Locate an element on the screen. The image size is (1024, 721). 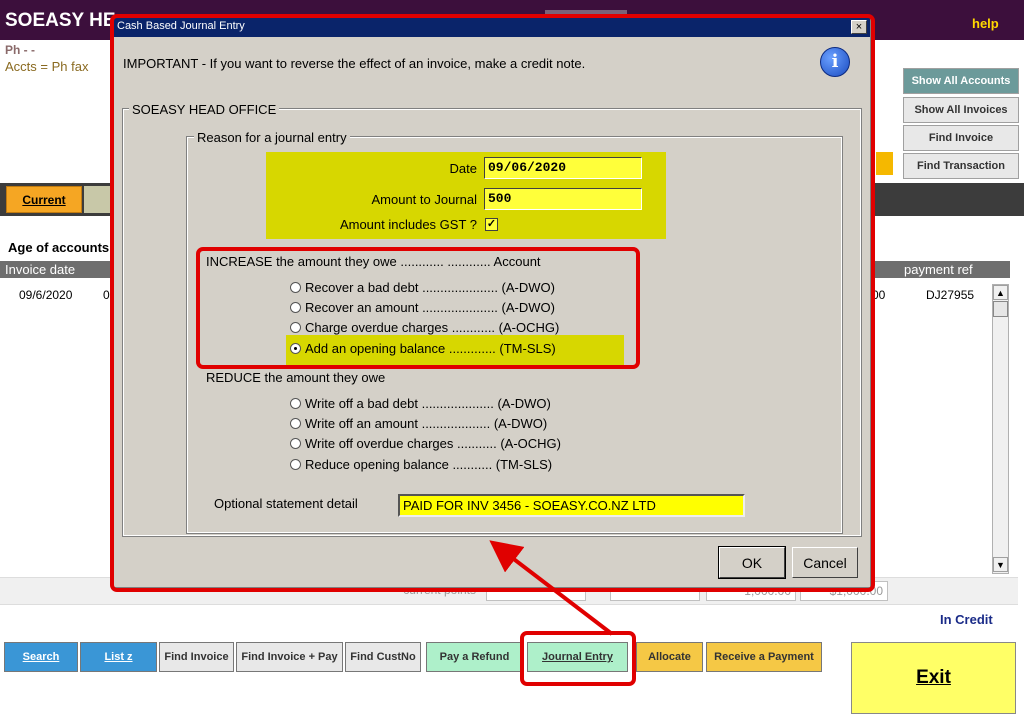
arrow-line is located at coordinates (551, 588).